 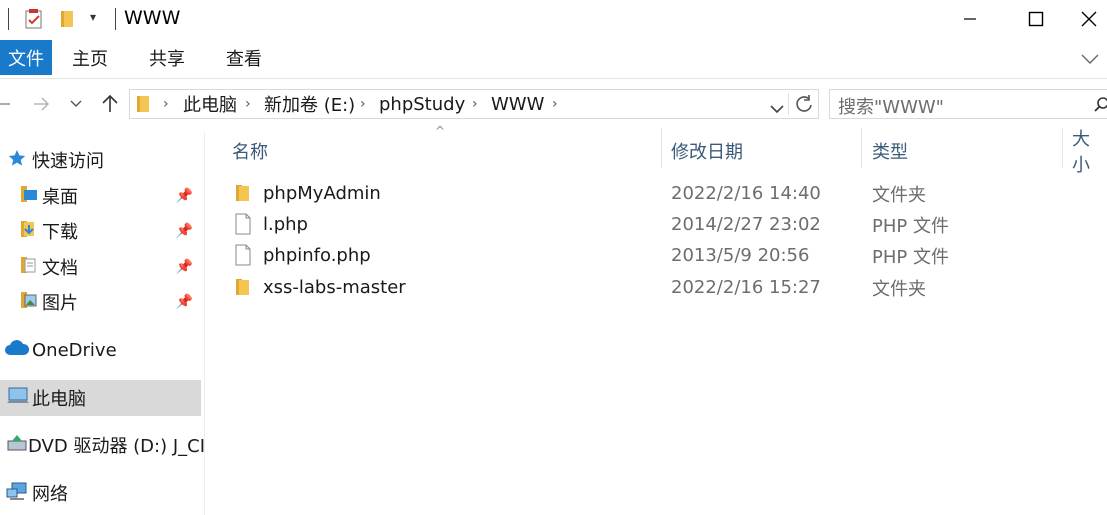 What do you see at coordinates (322, 193) in the screenshot?
I see `file-name: phpMyAdmin` at bounding box center [322, 193].